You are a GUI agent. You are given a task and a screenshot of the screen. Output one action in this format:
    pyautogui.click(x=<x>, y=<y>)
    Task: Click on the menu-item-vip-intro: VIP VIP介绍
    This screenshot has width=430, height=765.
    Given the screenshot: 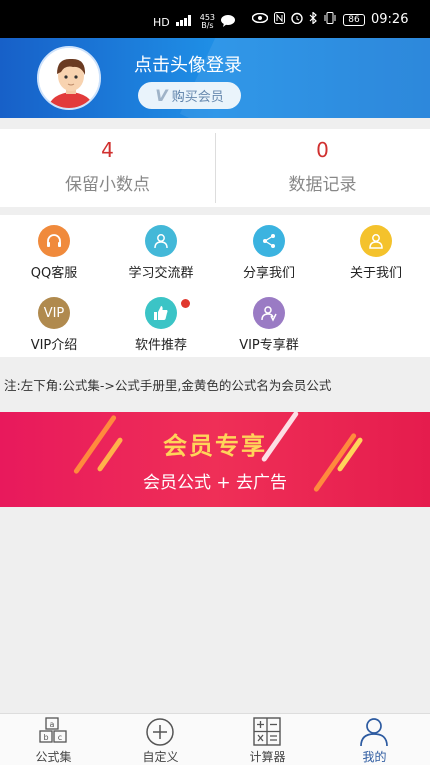 What is the action you would take?
    pyautogui.click(x=54, y=323)
    